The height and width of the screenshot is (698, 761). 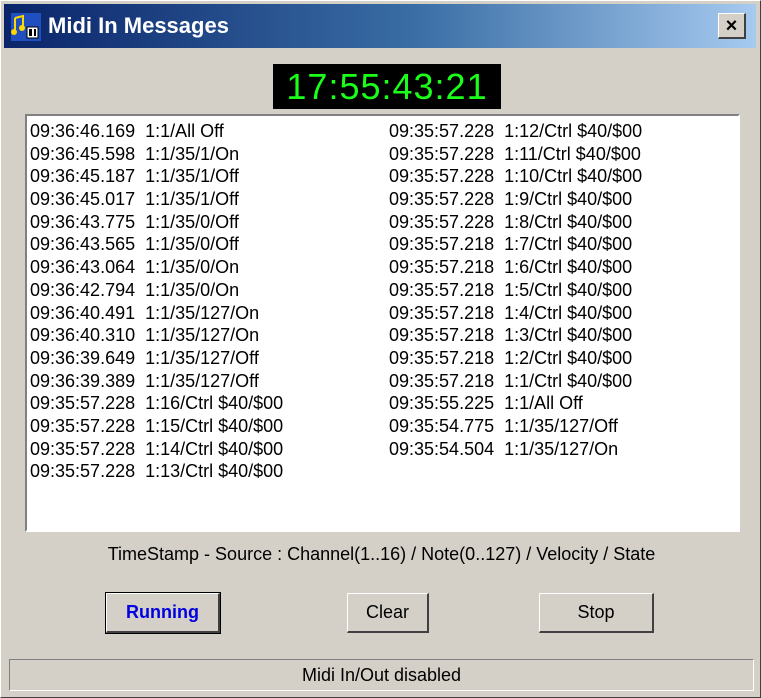 I want to click on log-entry: 09:36:45.017 1:1/35/1/Off, so click(x=156, y=199).